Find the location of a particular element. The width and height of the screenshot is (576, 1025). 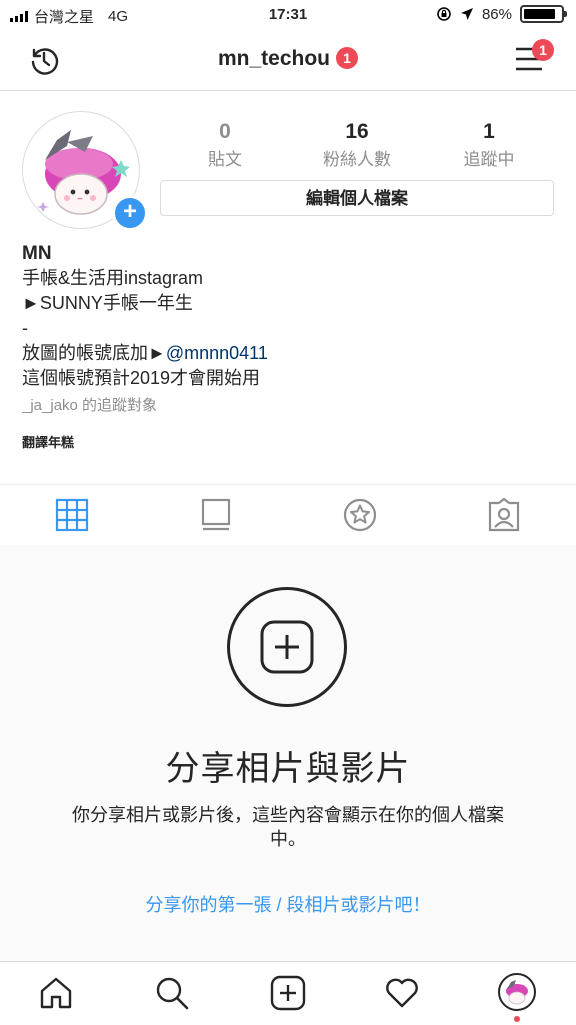

battery-percent: 86% is located at coordinates (496, 14).